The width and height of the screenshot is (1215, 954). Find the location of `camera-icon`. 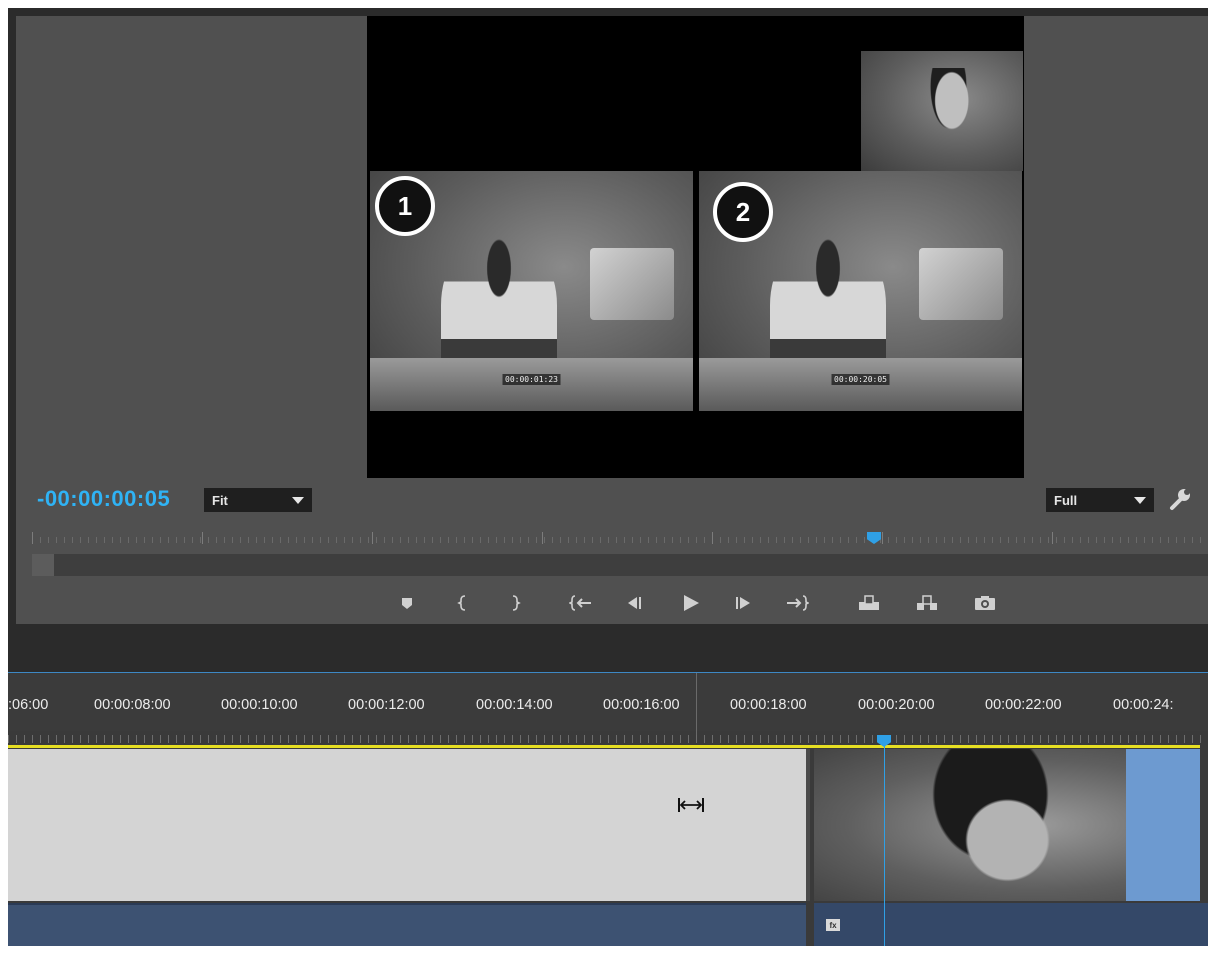

camera-icon is located at coordinates (985, 603).